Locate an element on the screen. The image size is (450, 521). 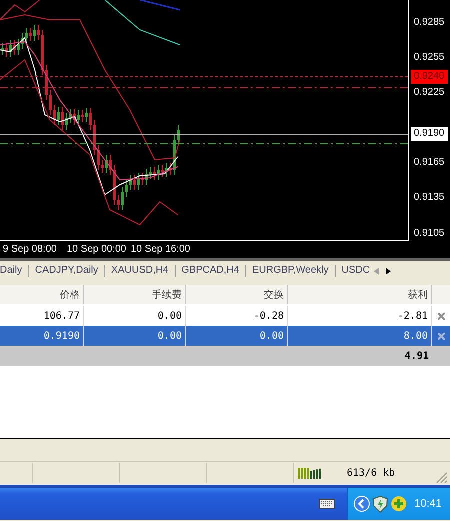
chevron-icon is located at coordinates (362, 504).